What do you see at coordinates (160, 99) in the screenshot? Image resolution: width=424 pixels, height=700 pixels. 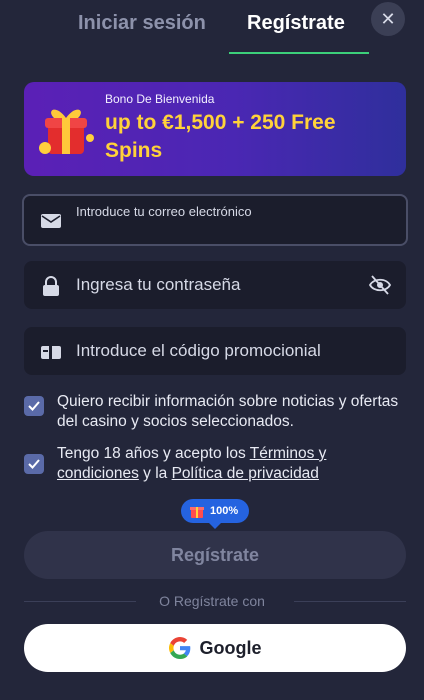 I see `banner-subtitle: Bono De Bienvenida` at bounding box center [160, 99].